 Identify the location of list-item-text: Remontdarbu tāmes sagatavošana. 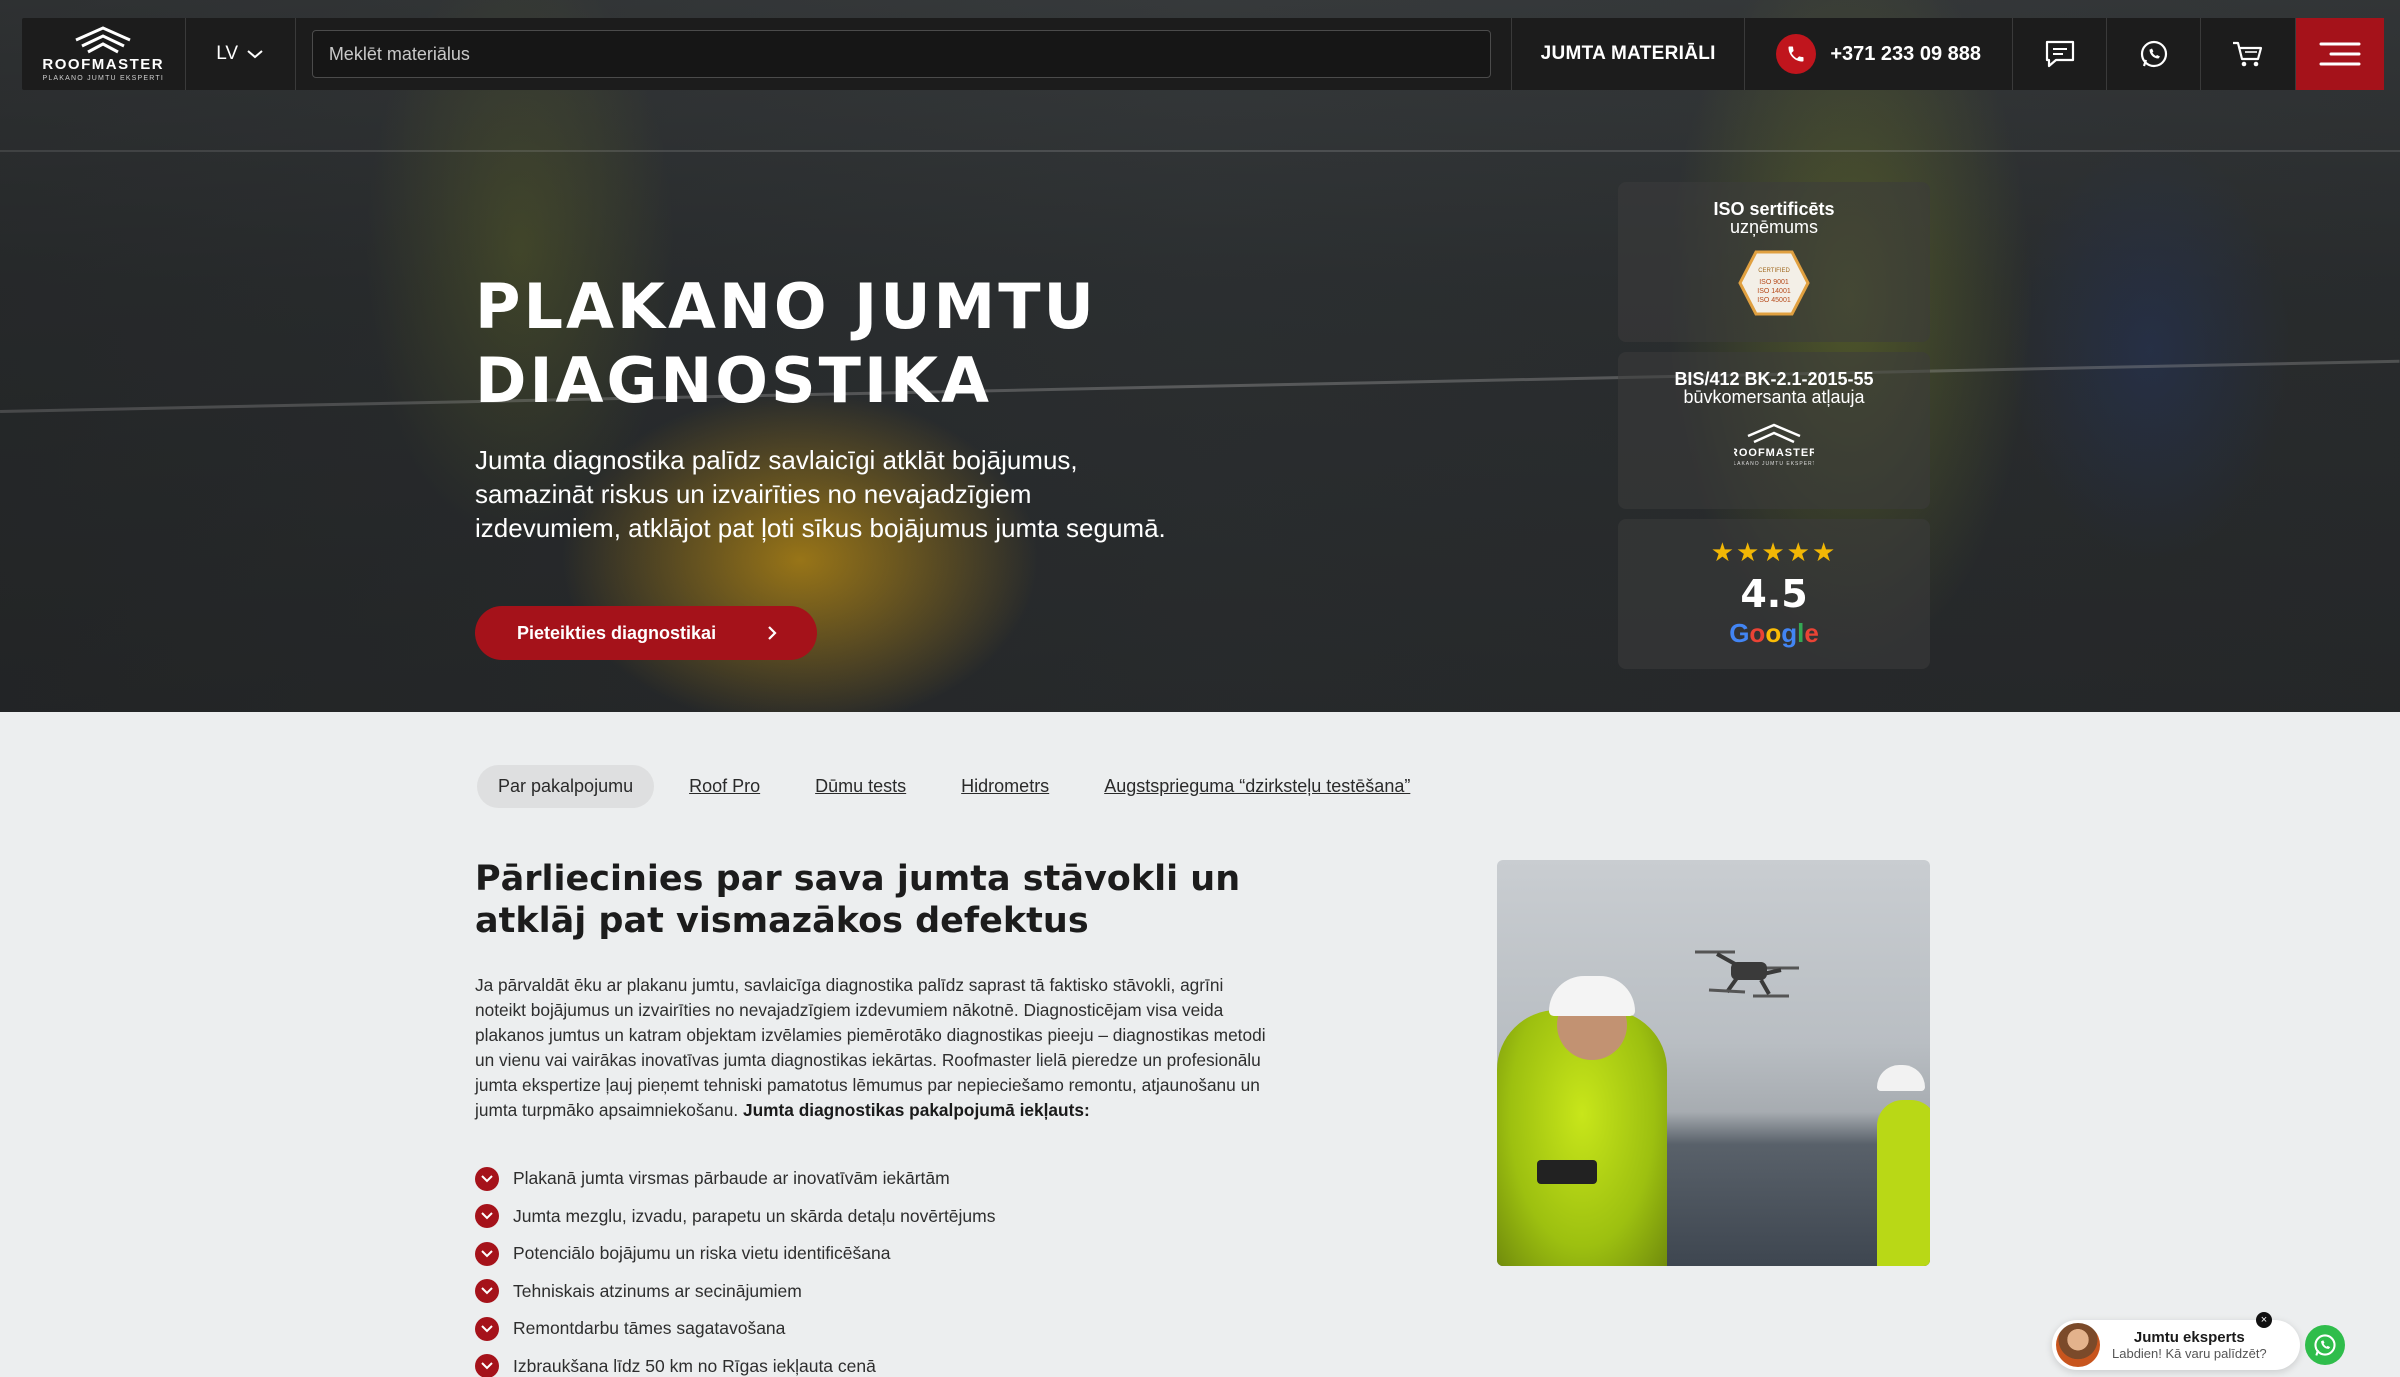
(649, 1328).